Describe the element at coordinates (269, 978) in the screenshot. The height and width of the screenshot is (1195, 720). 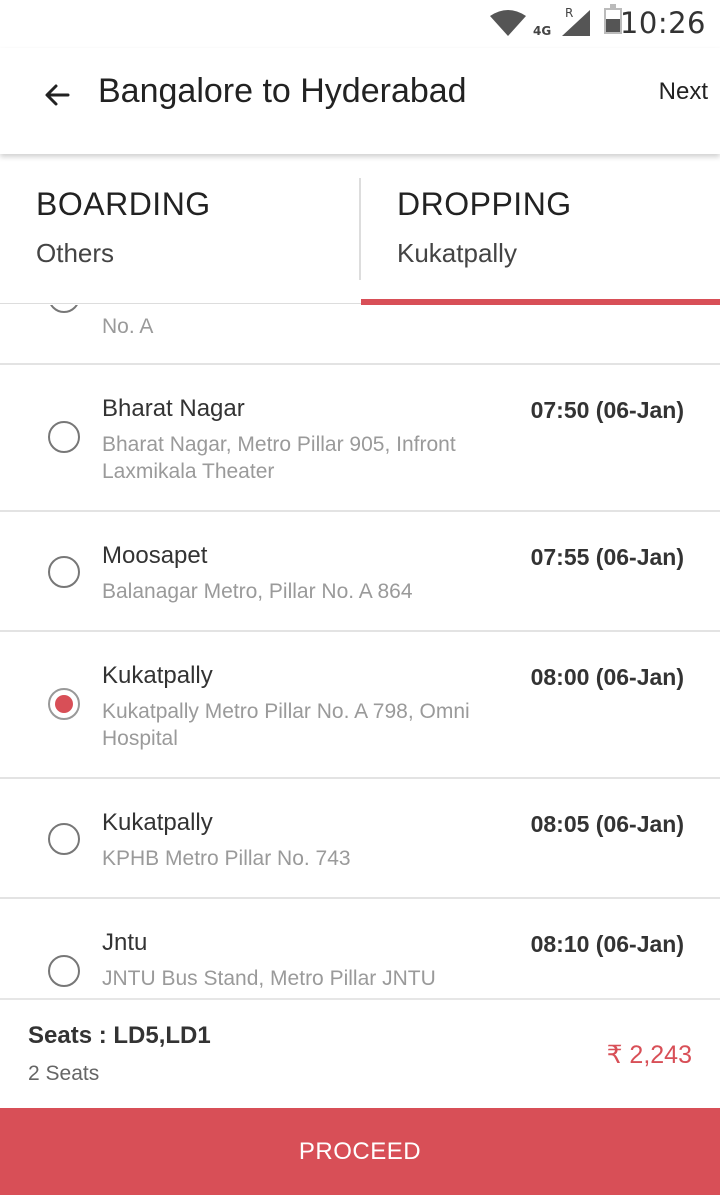
I see `list-item-address: JNTU Bus Stand, Metro Pillar JNTU` at that location.